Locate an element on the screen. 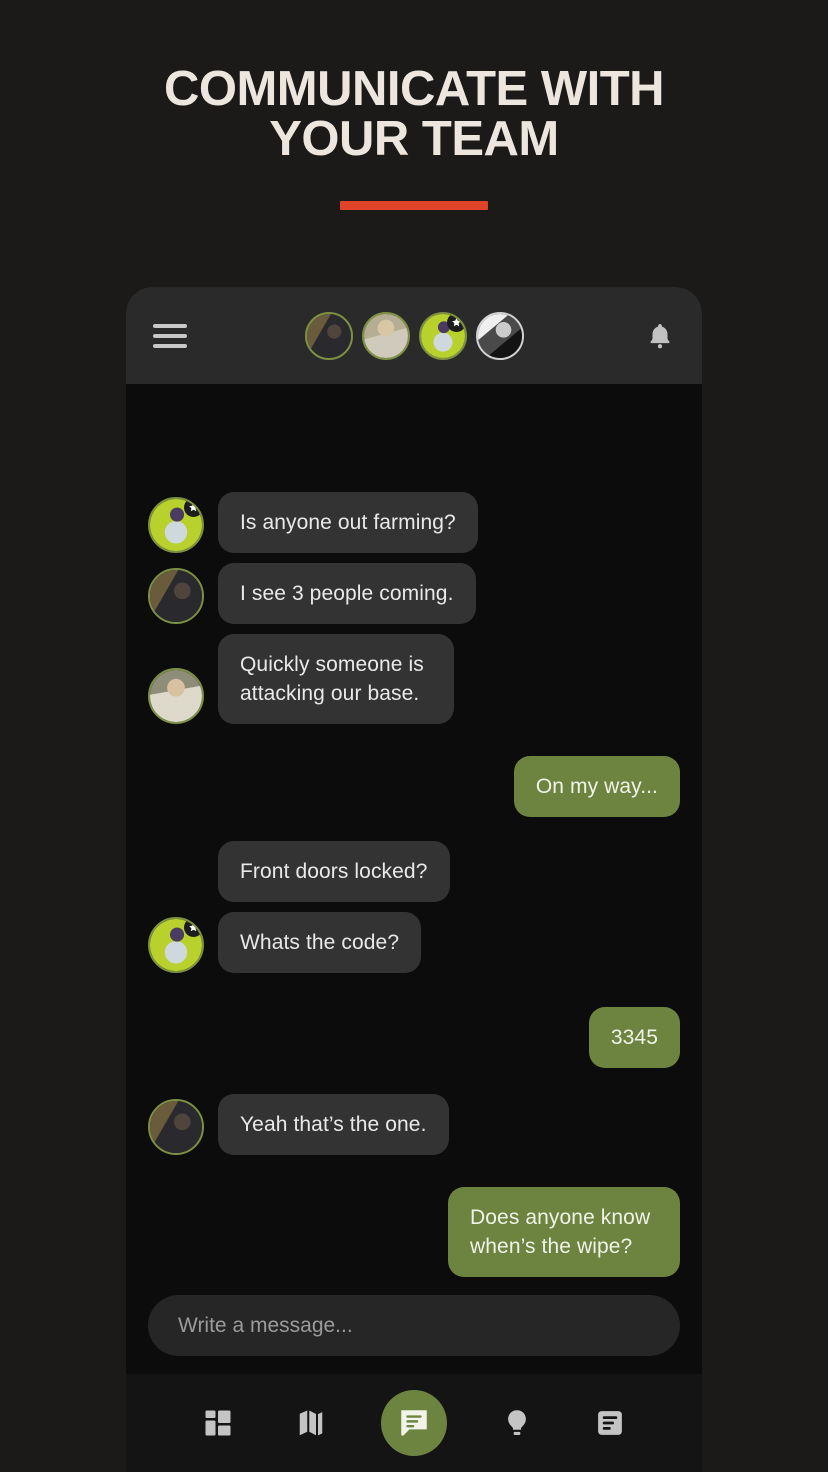 The width and height of the screenshot is (828, 1472). message-bubble: I see 3 people coming. is located at coordinates (347, 593).